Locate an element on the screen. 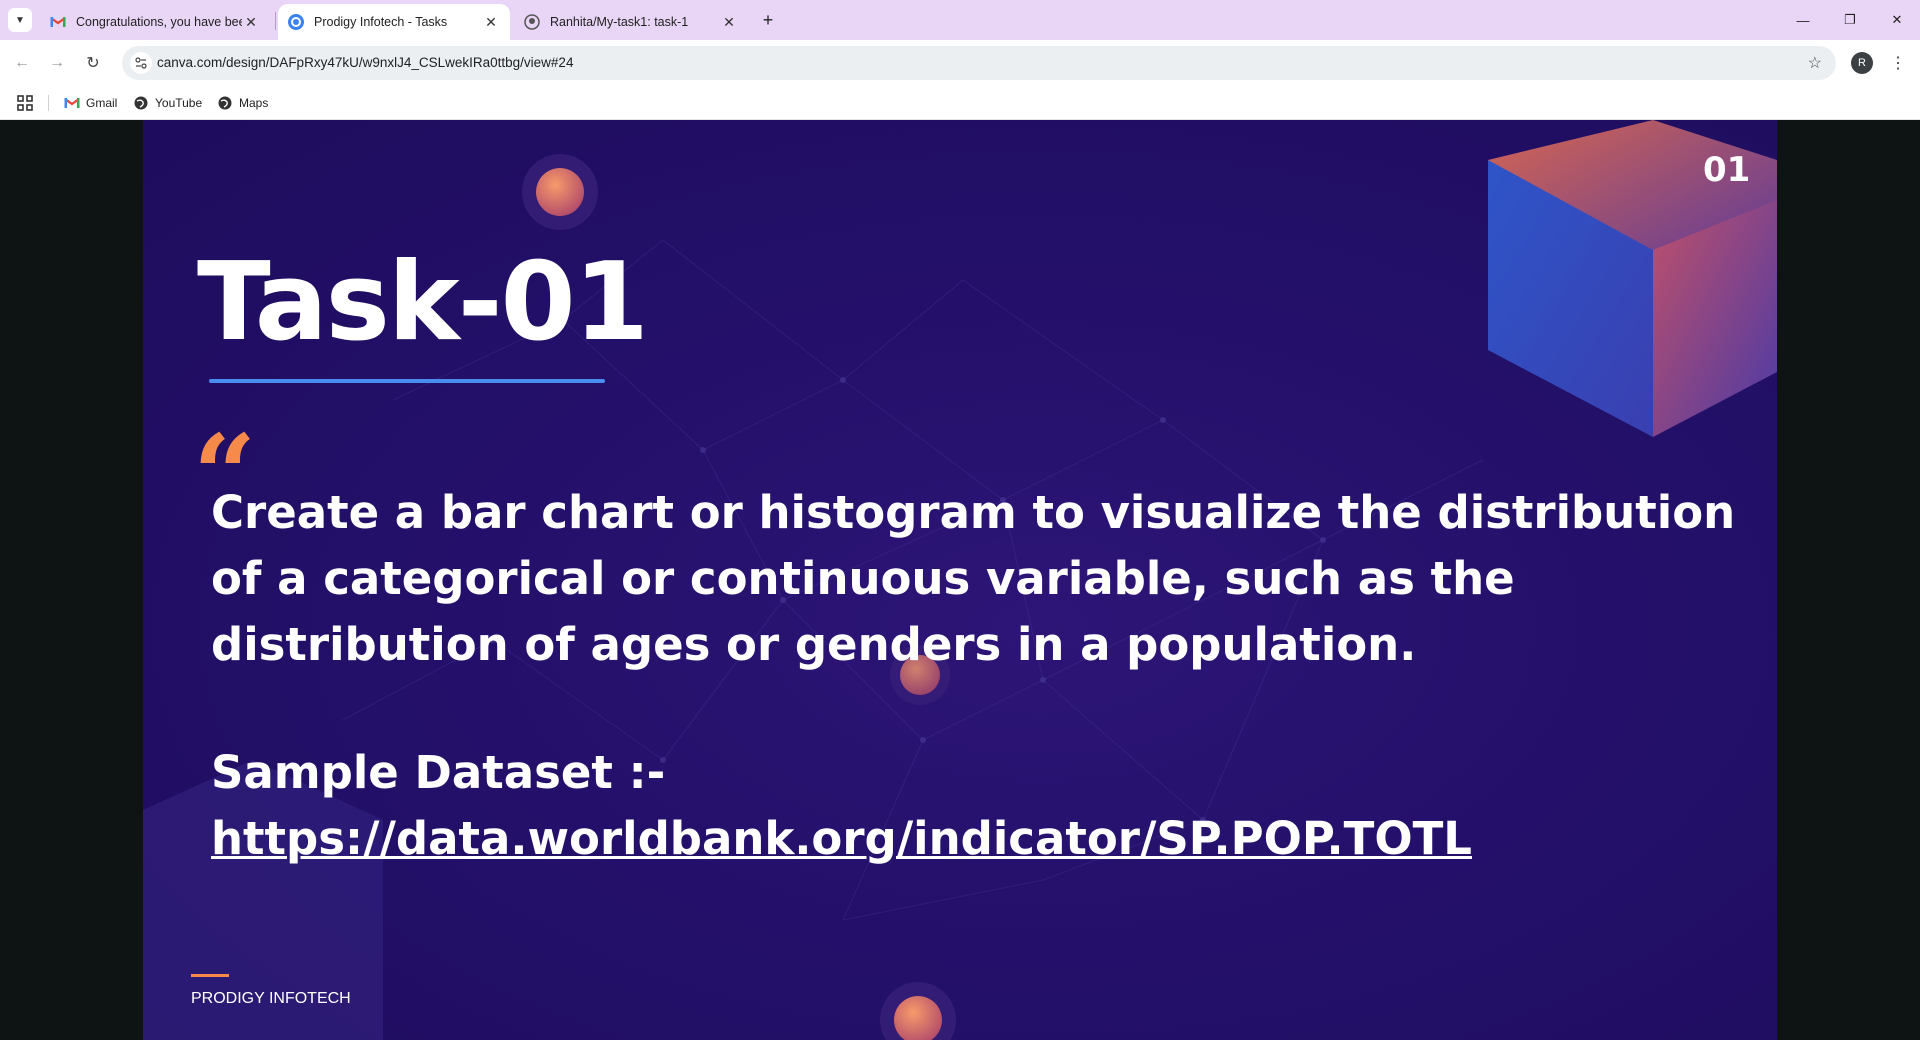 This screenshot has width=1920, height=1040. restore-button: ❐ is located at coordinates (1850, 20).